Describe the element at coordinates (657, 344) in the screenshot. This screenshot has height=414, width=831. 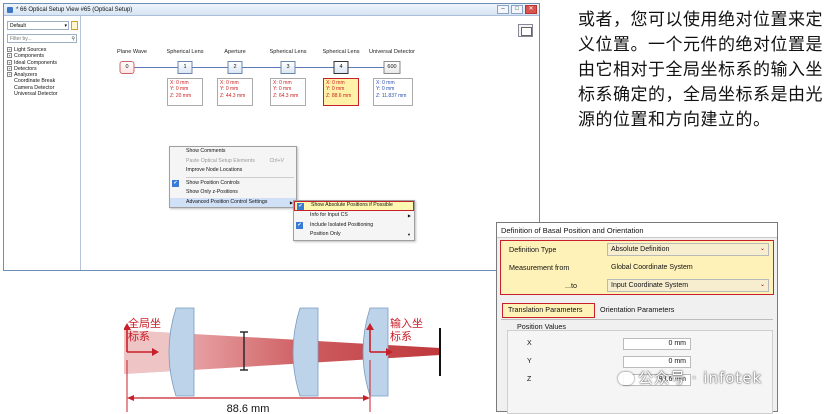
I see `x-input: 0 mm` at that location.